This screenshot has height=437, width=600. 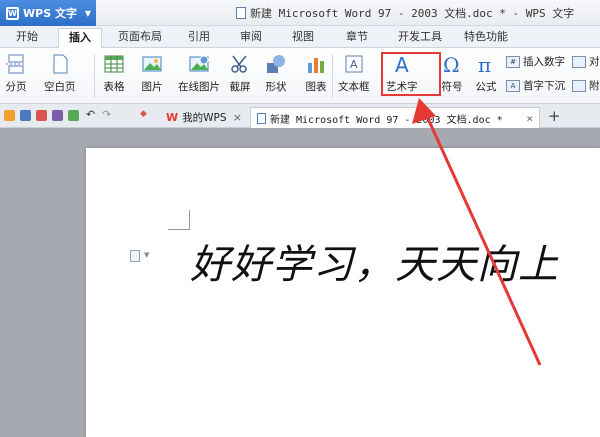 What do you see at coordinates (579, 61) in the screenshot?
I see `object-icon` at bounding box center [579, 61].